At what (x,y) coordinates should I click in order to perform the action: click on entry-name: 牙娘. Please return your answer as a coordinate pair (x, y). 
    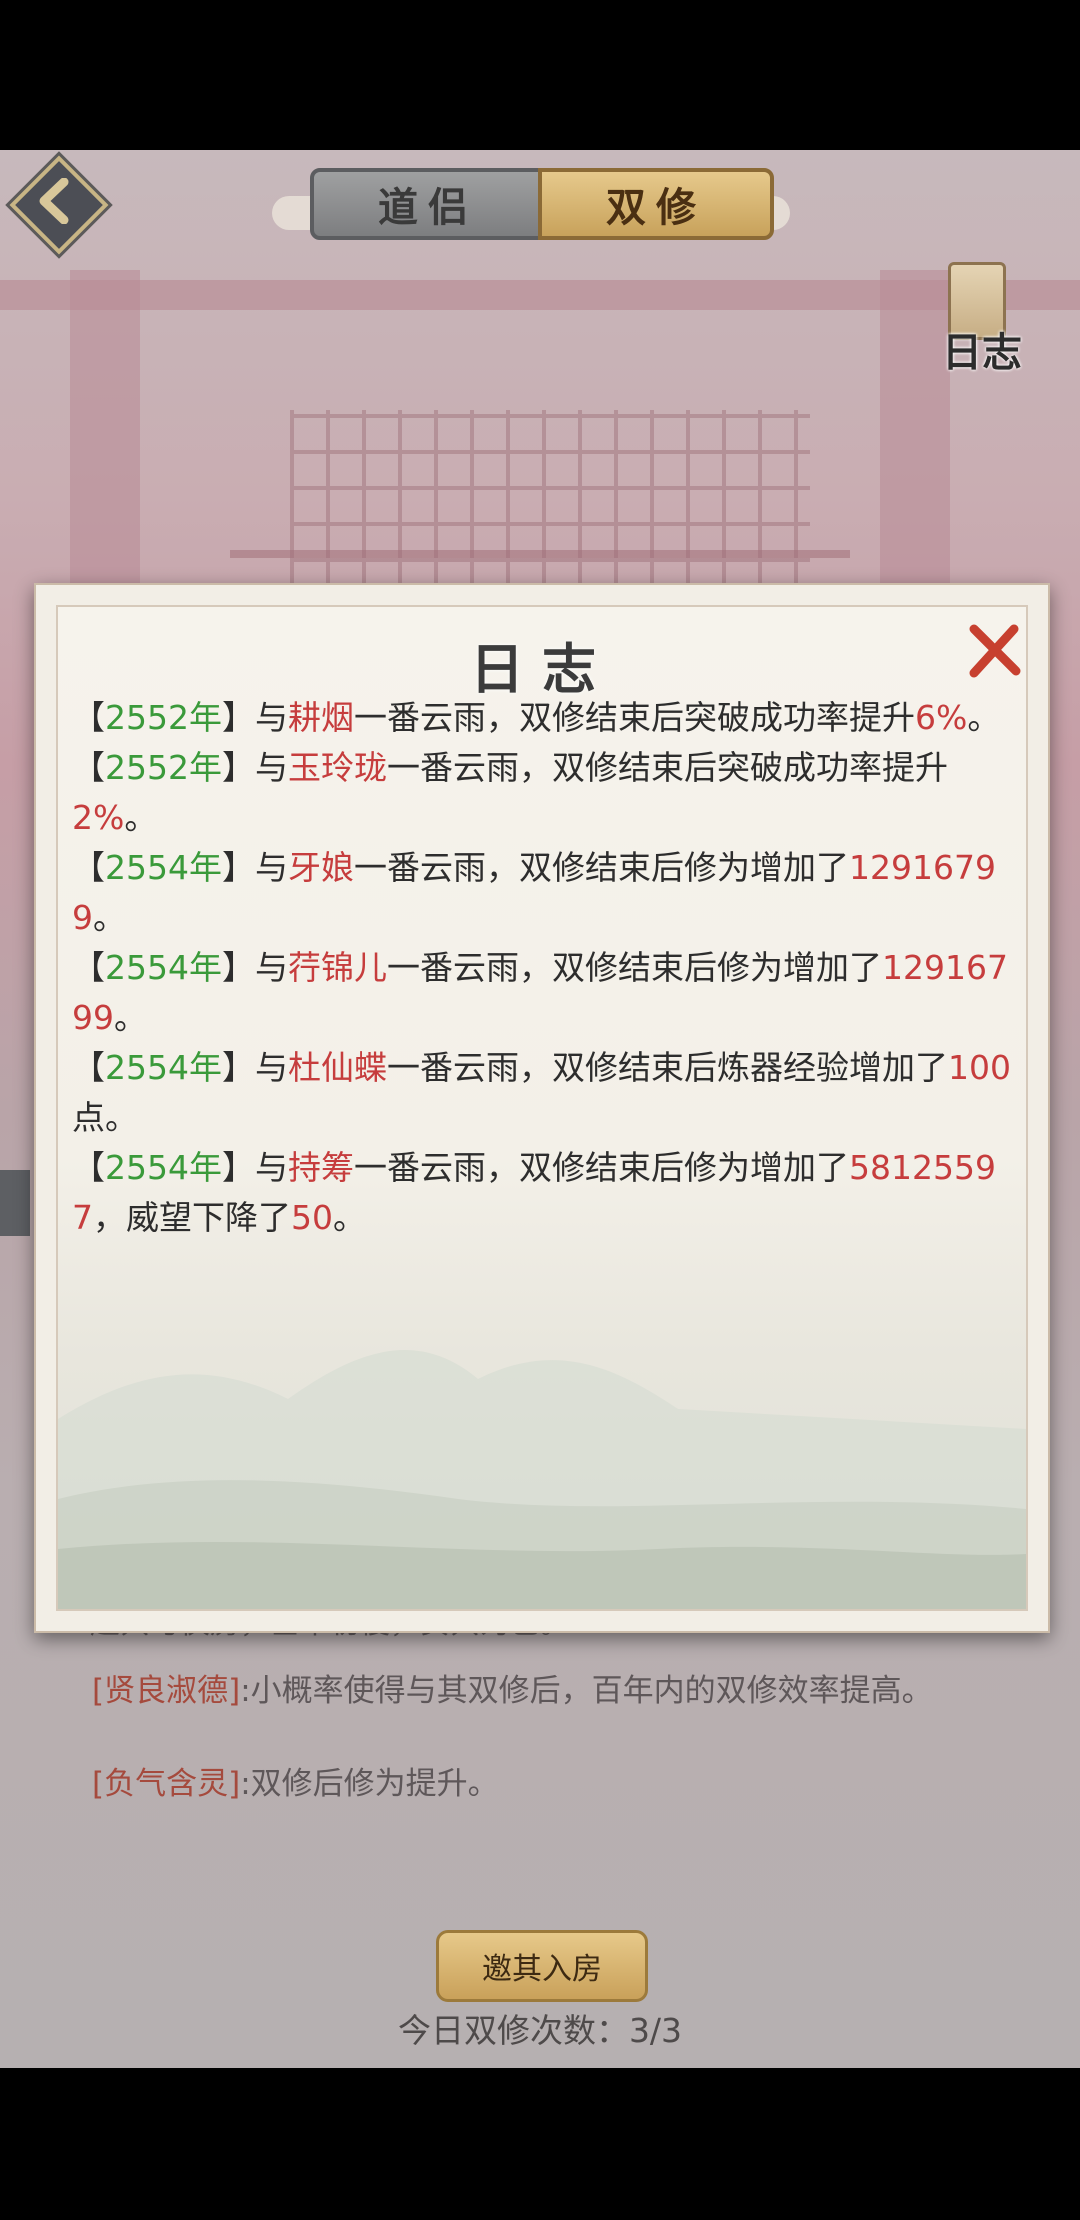
    Looking at the image, I should click on (320, 867).